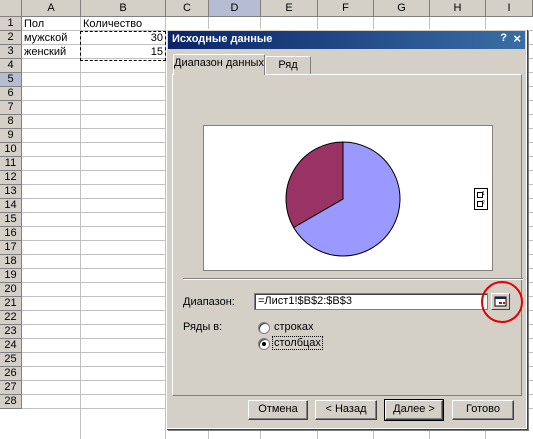 This screenshot has width=533, height=439. Describe the element at coordinates (11, 150) in the screenshot. I see `row-header-10: 10` at that location.